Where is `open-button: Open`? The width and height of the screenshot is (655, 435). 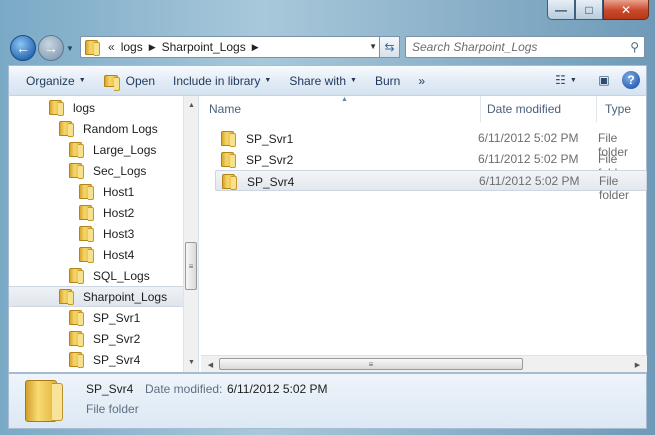
open-button: Open is located at coordinates (129, 80).